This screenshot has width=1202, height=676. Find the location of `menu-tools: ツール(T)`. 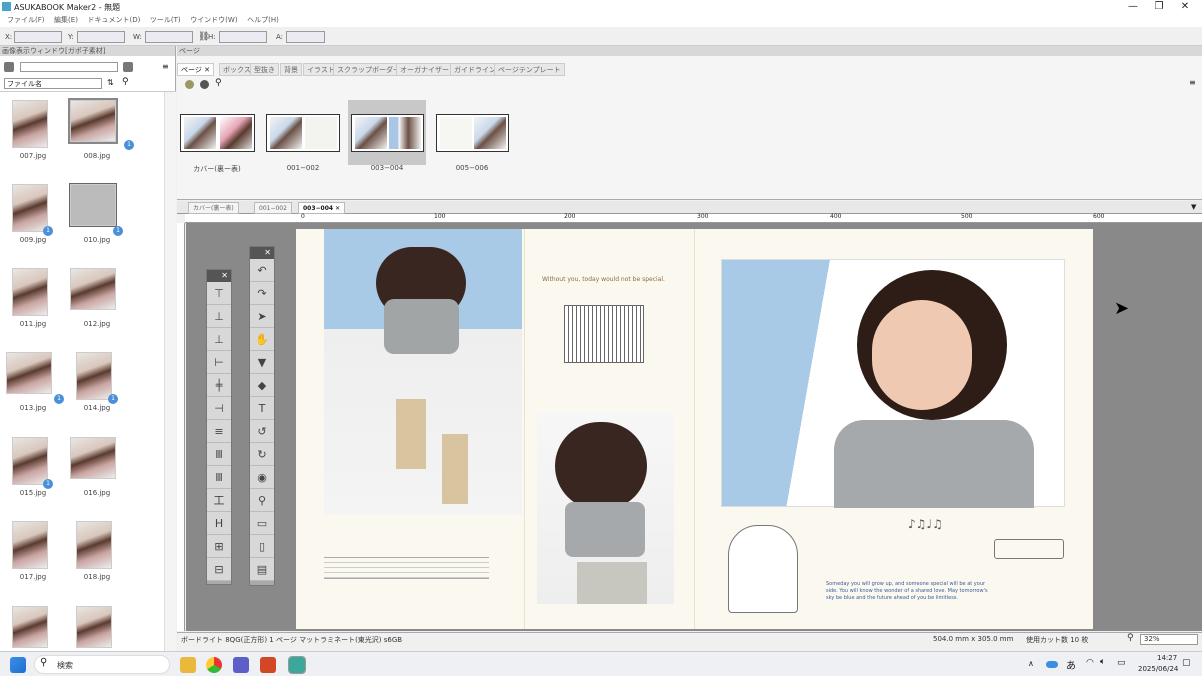

menu-tools: ツール(T) is located at coordinates (165, 20).